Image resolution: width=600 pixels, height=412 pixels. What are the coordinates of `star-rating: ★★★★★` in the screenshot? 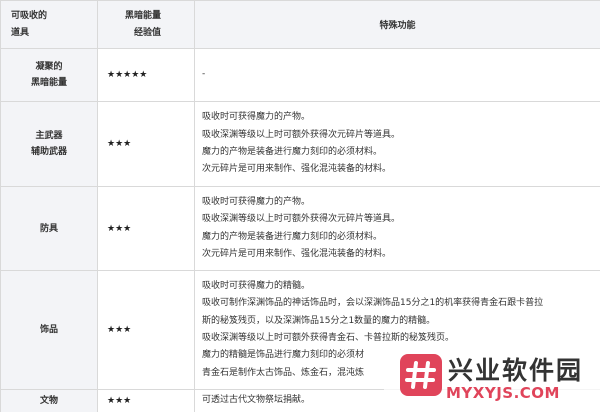 It's located at (146, 75).